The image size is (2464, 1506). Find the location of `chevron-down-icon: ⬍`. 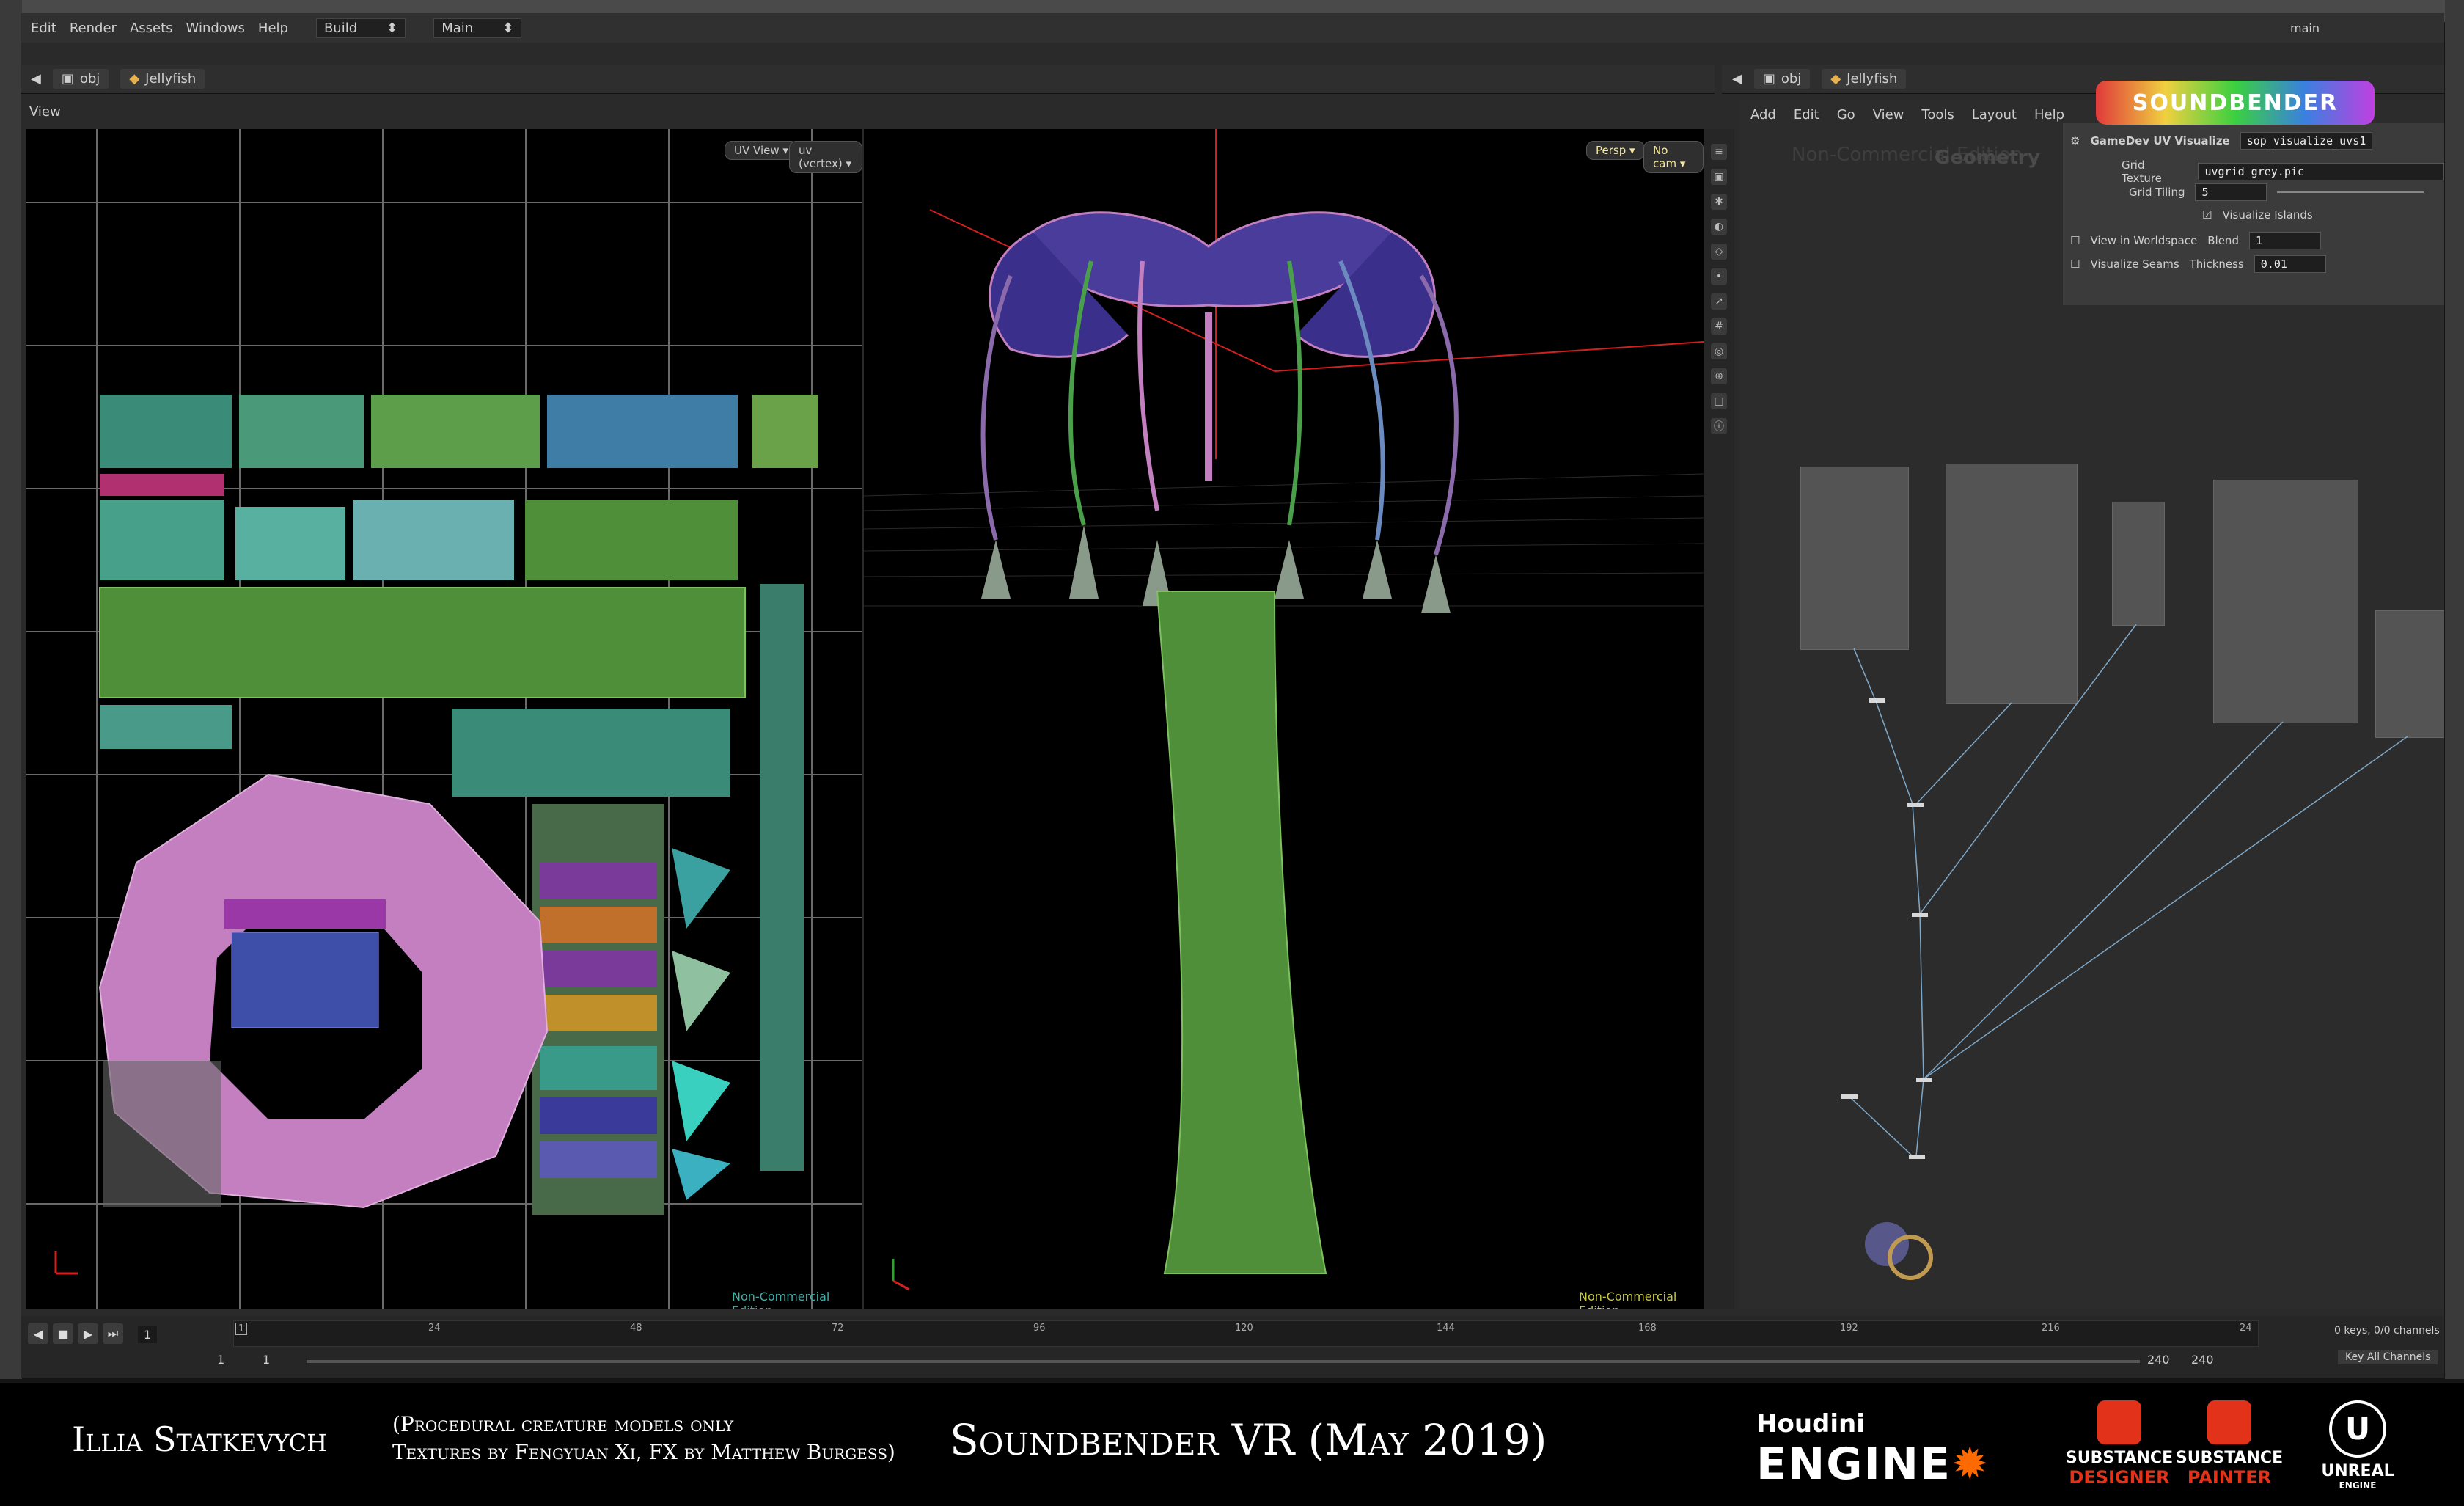

chevron-down-icon: ⬍ is located at coordinates (392, 28).